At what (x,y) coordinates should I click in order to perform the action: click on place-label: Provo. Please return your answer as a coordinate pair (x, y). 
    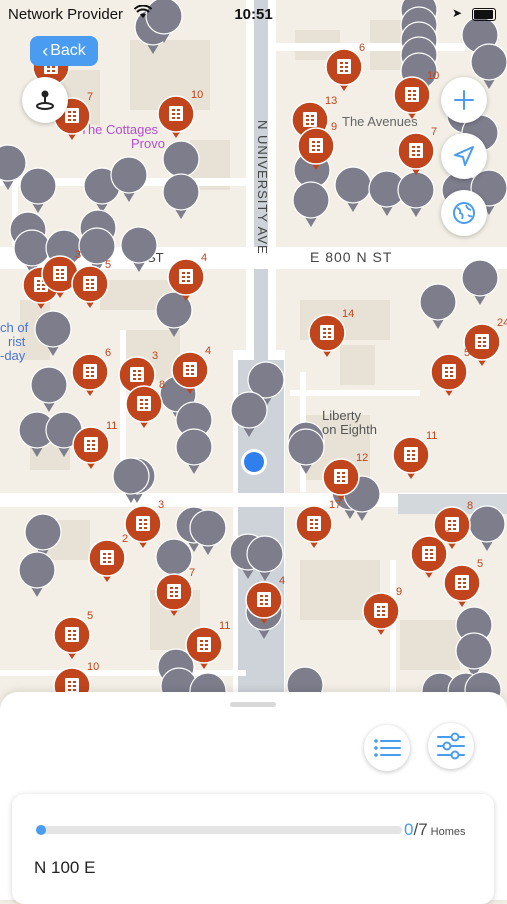
    Looking at the image, I should click on (148, 143).